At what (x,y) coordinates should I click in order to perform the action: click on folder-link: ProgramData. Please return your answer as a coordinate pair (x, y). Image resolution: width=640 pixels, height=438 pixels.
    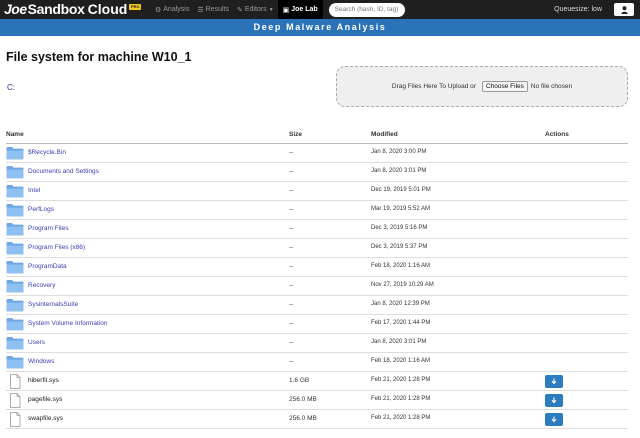
    Looking at the image, I should click on (47, 266).